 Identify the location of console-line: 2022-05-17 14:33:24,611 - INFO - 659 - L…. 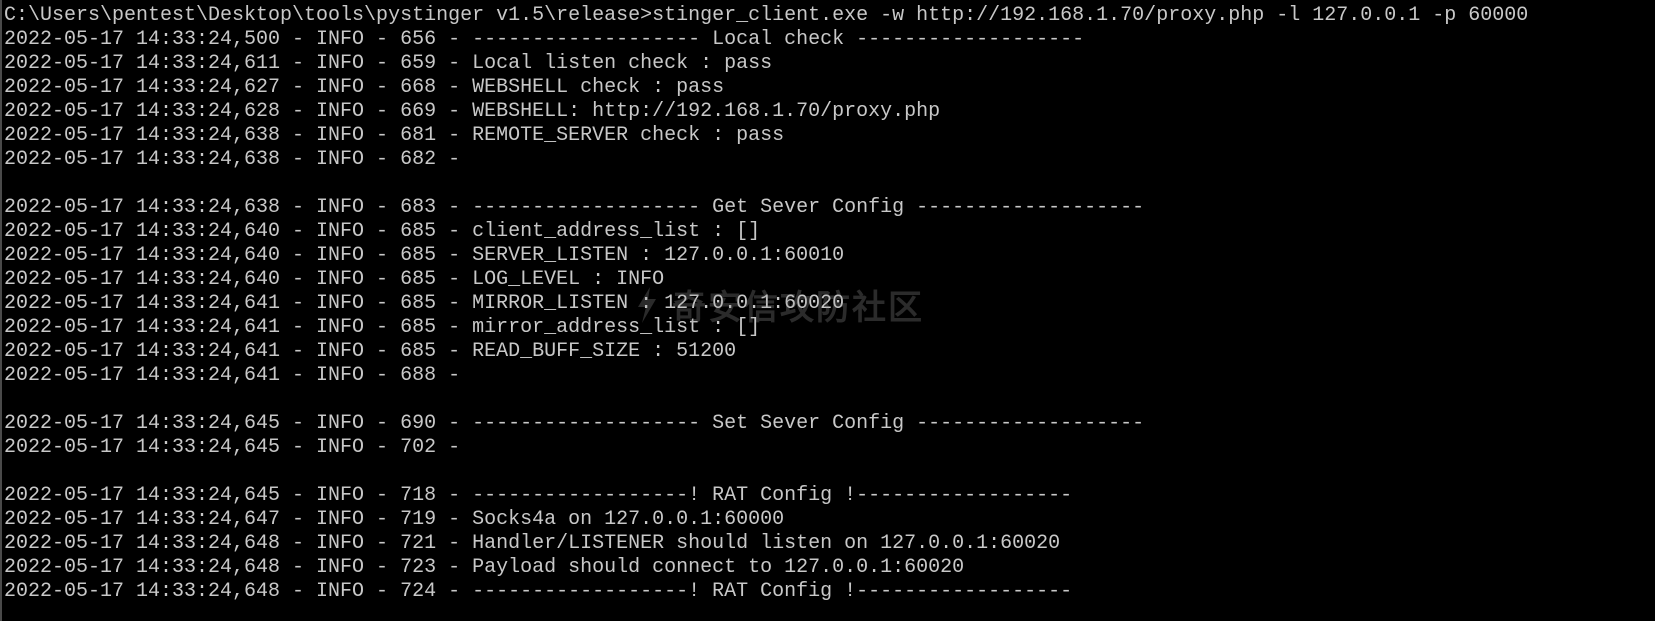
(388, 63).